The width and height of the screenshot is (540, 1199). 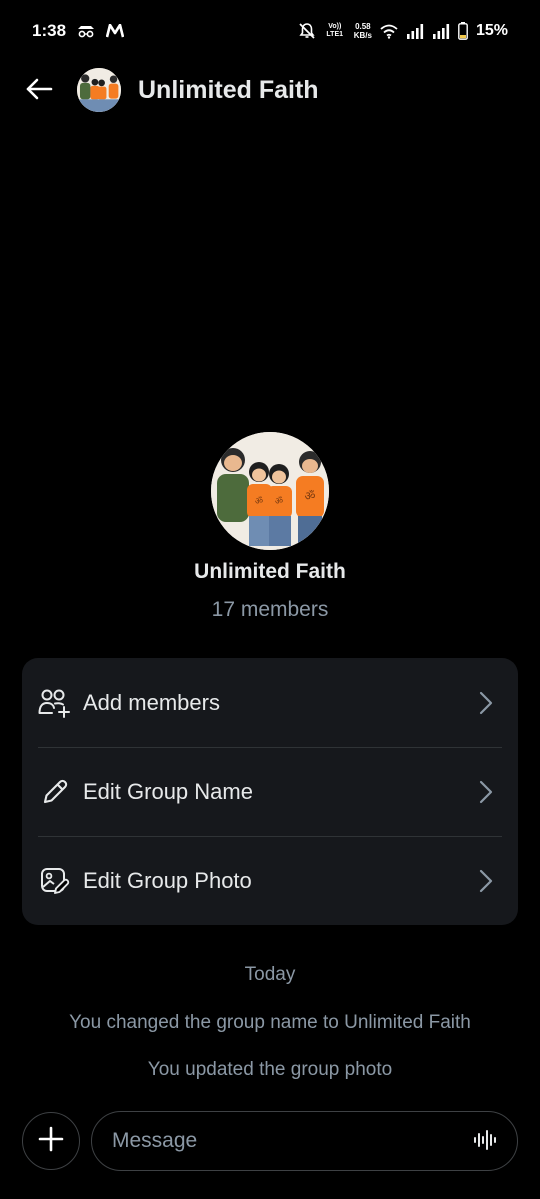 What do you see at coordinates (55, 703) in the screenshot?
I see `add-members-icon` at bounding box center [55, 703].